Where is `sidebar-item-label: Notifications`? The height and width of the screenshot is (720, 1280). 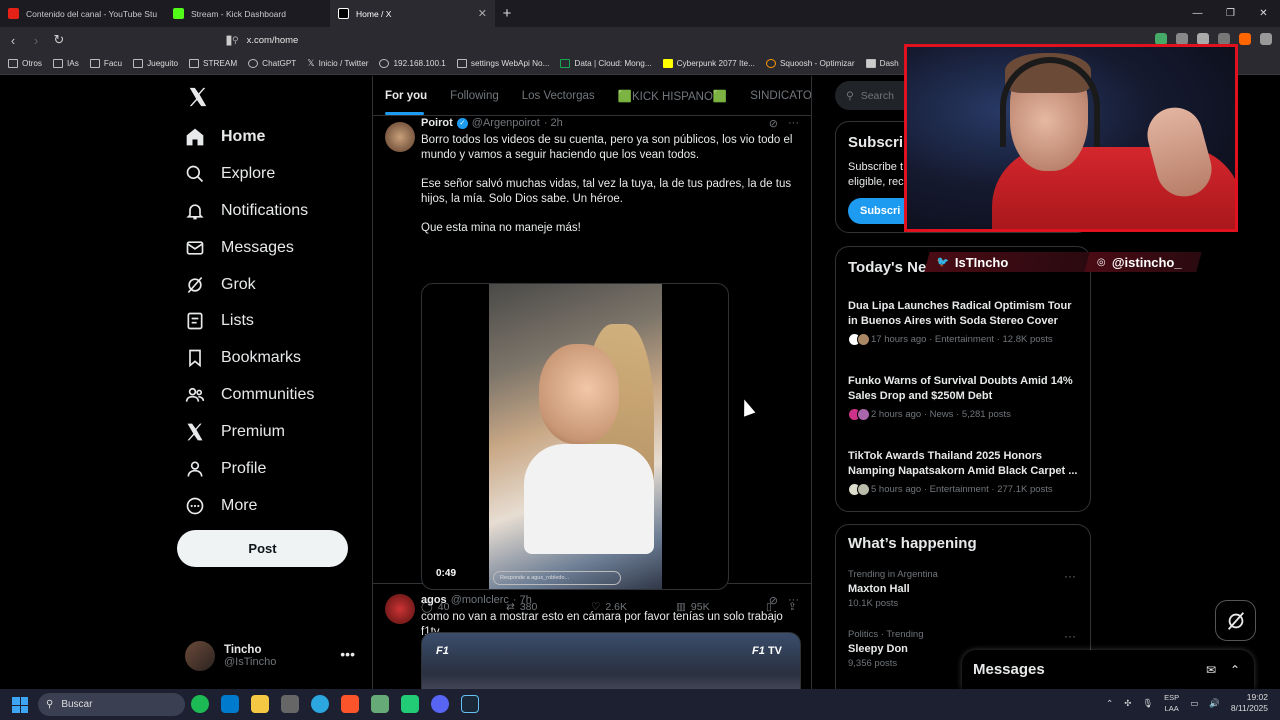 sidebar-item-label: Notifications is located at coordinates (265, 210).